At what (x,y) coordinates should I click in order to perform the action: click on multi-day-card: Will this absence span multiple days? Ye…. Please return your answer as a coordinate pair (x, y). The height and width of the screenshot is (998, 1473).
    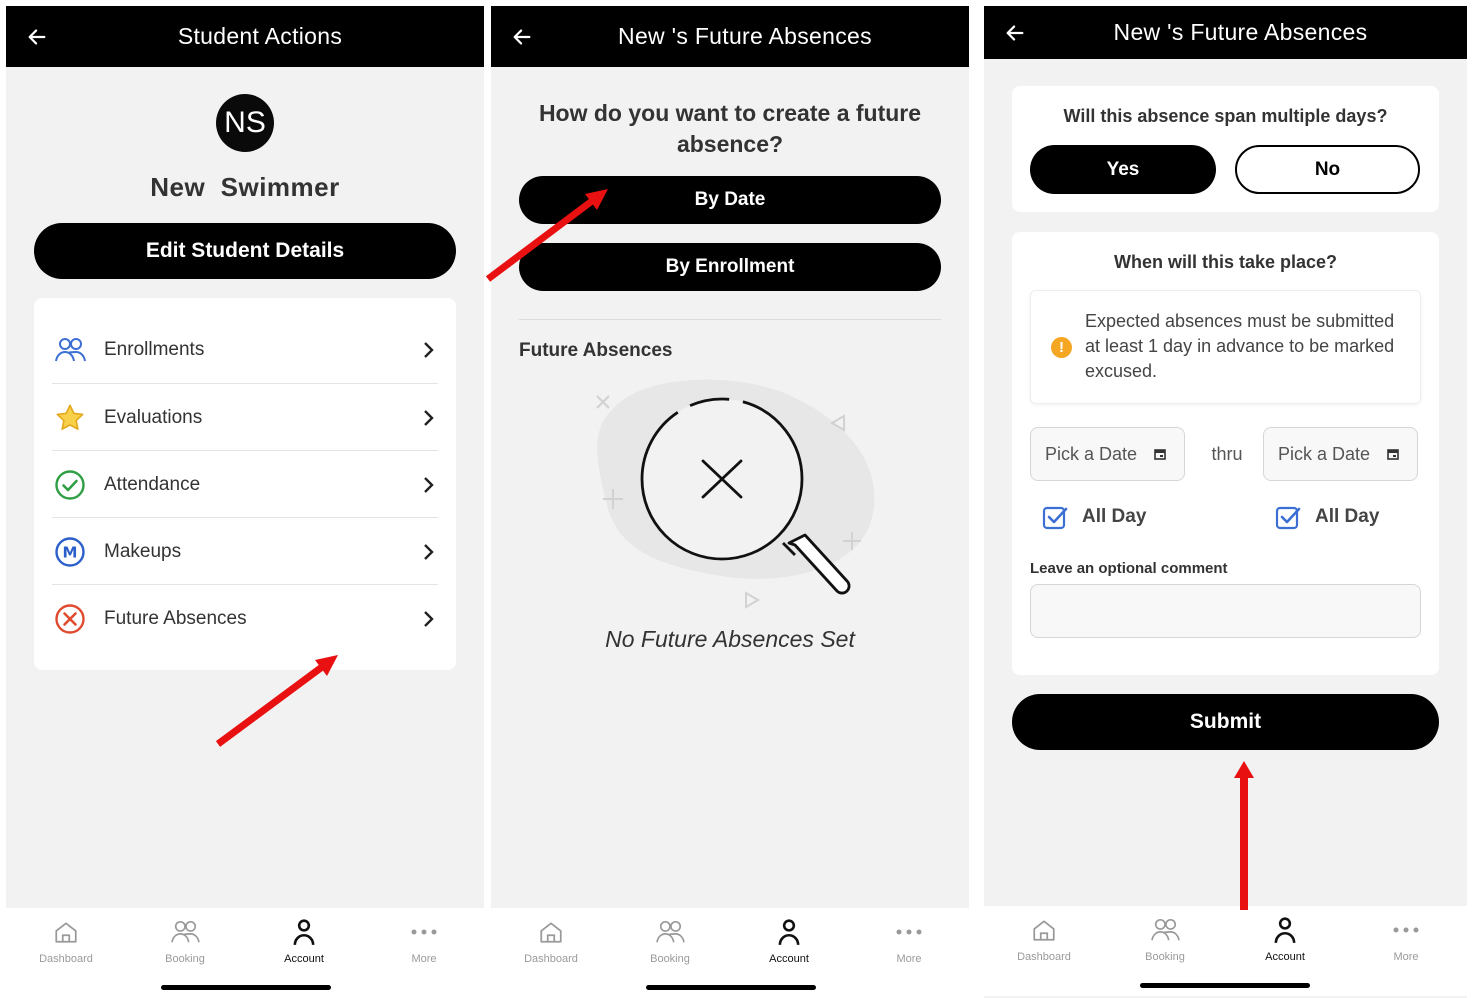
    Looking at the image, I should click on (1225, 149).